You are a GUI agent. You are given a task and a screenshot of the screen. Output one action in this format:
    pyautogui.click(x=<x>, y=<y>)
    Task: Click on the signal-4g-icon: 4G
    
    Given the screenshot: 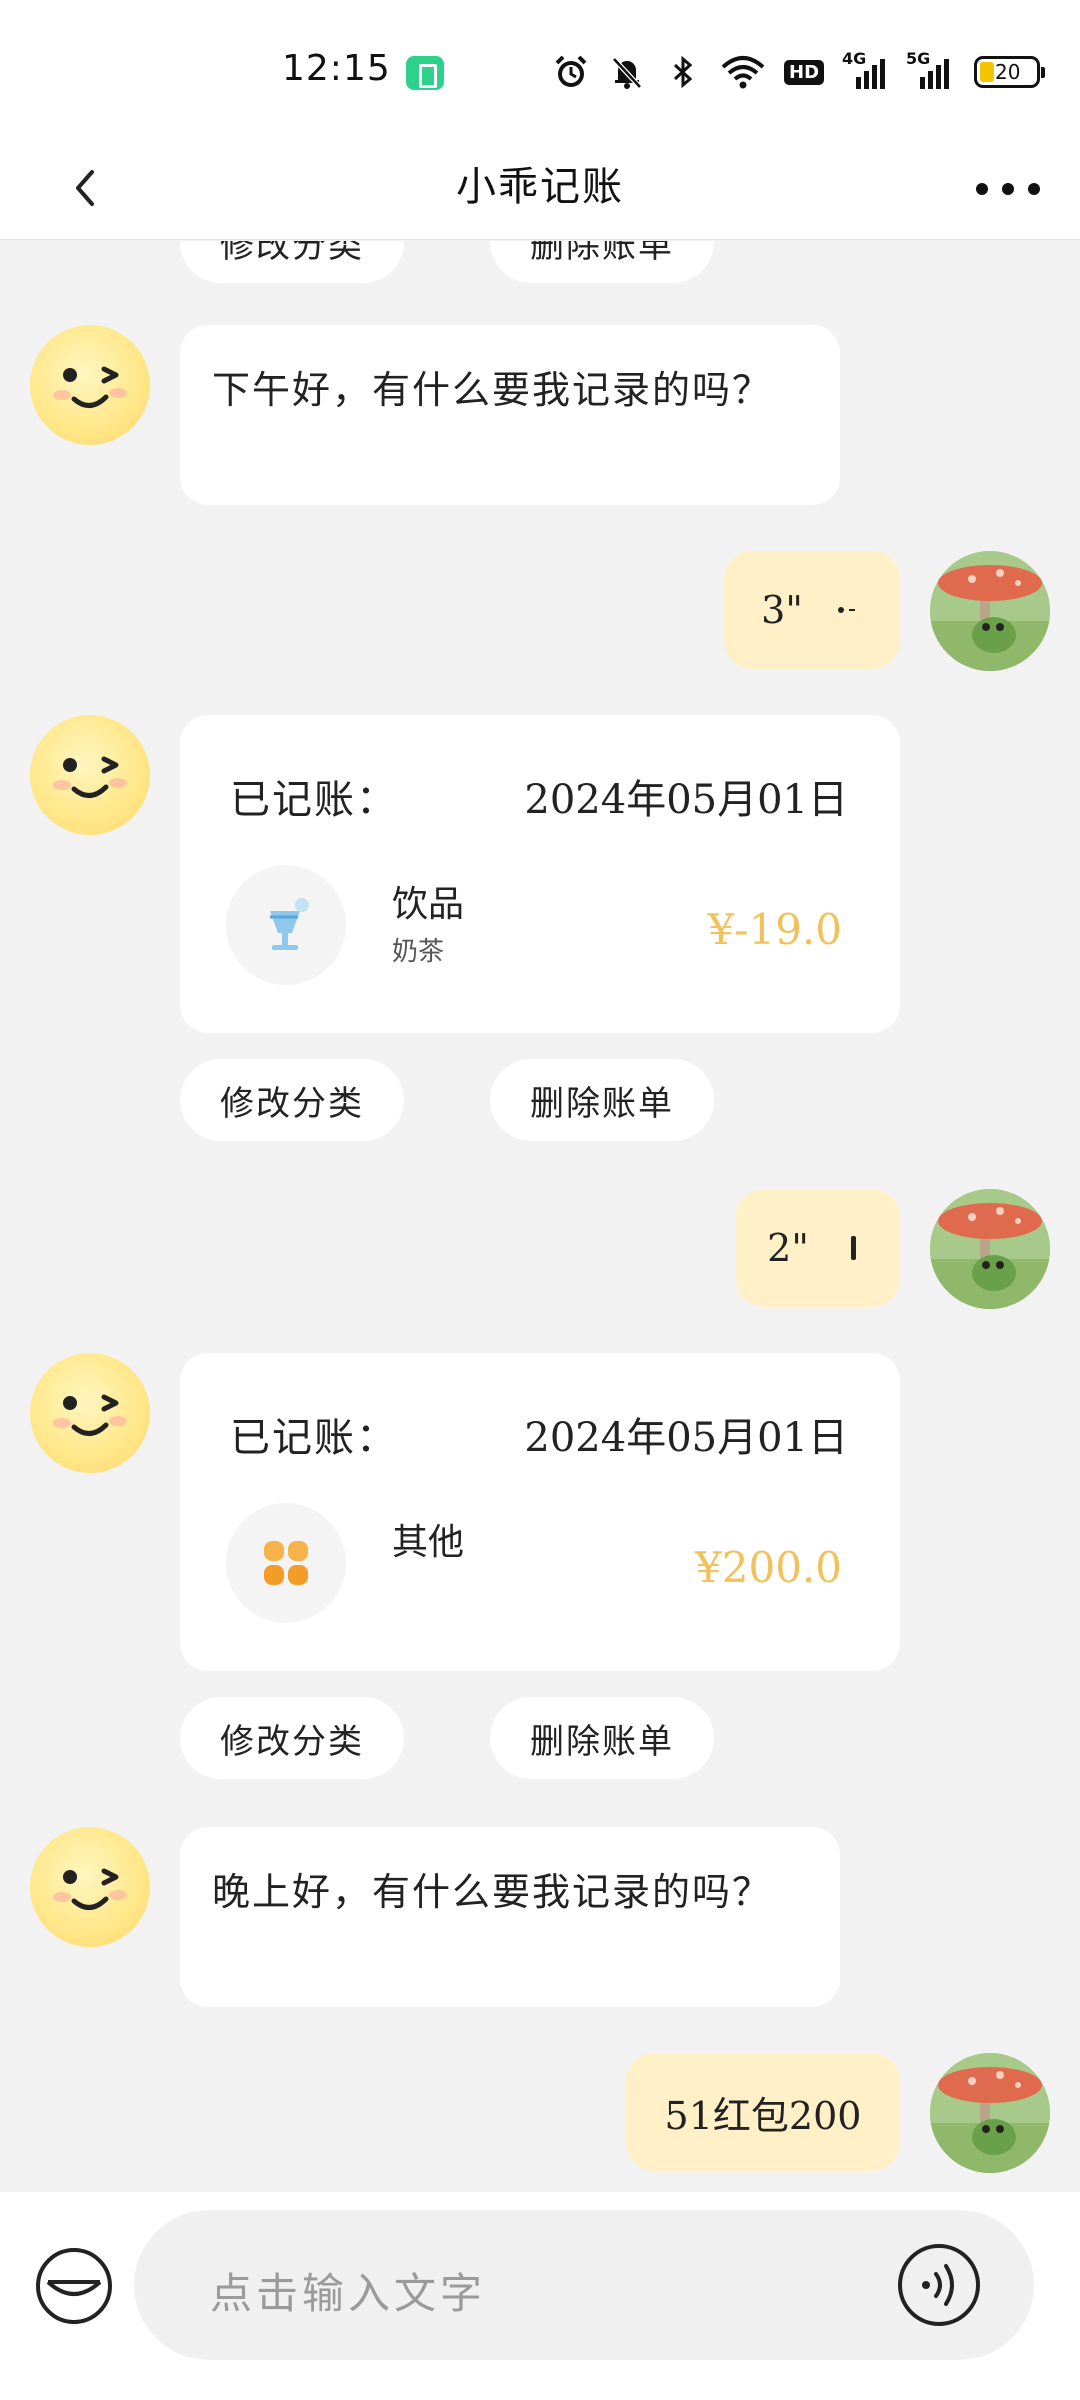 What is the action you would take?
    pyautogui.click(x=865, y=70)
    